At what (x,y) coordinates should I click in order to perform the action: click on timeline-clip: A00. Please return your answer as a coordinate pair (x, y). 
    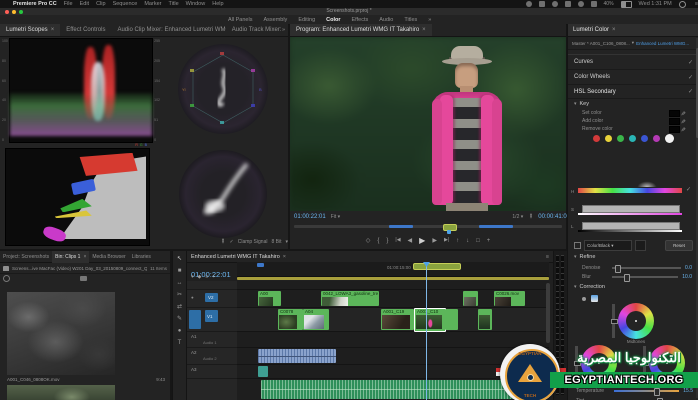
    Looking at the image, I should click on (269, 298).